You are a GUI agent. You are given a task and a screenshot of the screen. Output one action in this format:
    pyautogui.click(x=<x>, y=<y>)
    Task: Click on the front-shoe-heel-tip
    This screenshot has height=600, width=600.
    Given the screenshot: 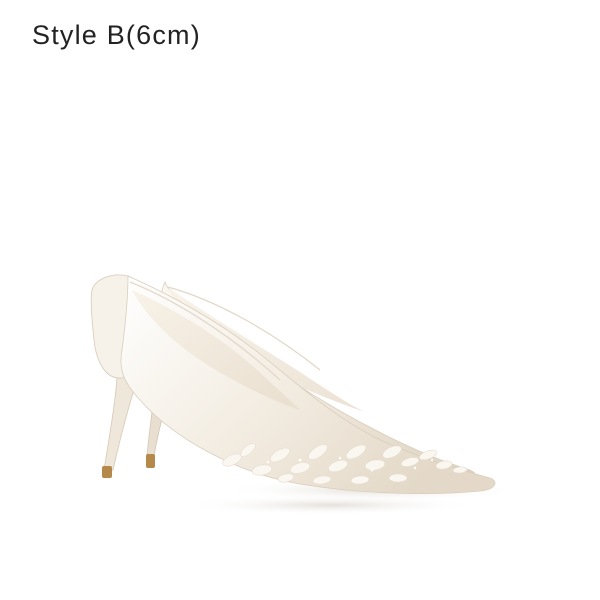 What is the action you would take?
    pyautogui.click(x=107, y=472)
    